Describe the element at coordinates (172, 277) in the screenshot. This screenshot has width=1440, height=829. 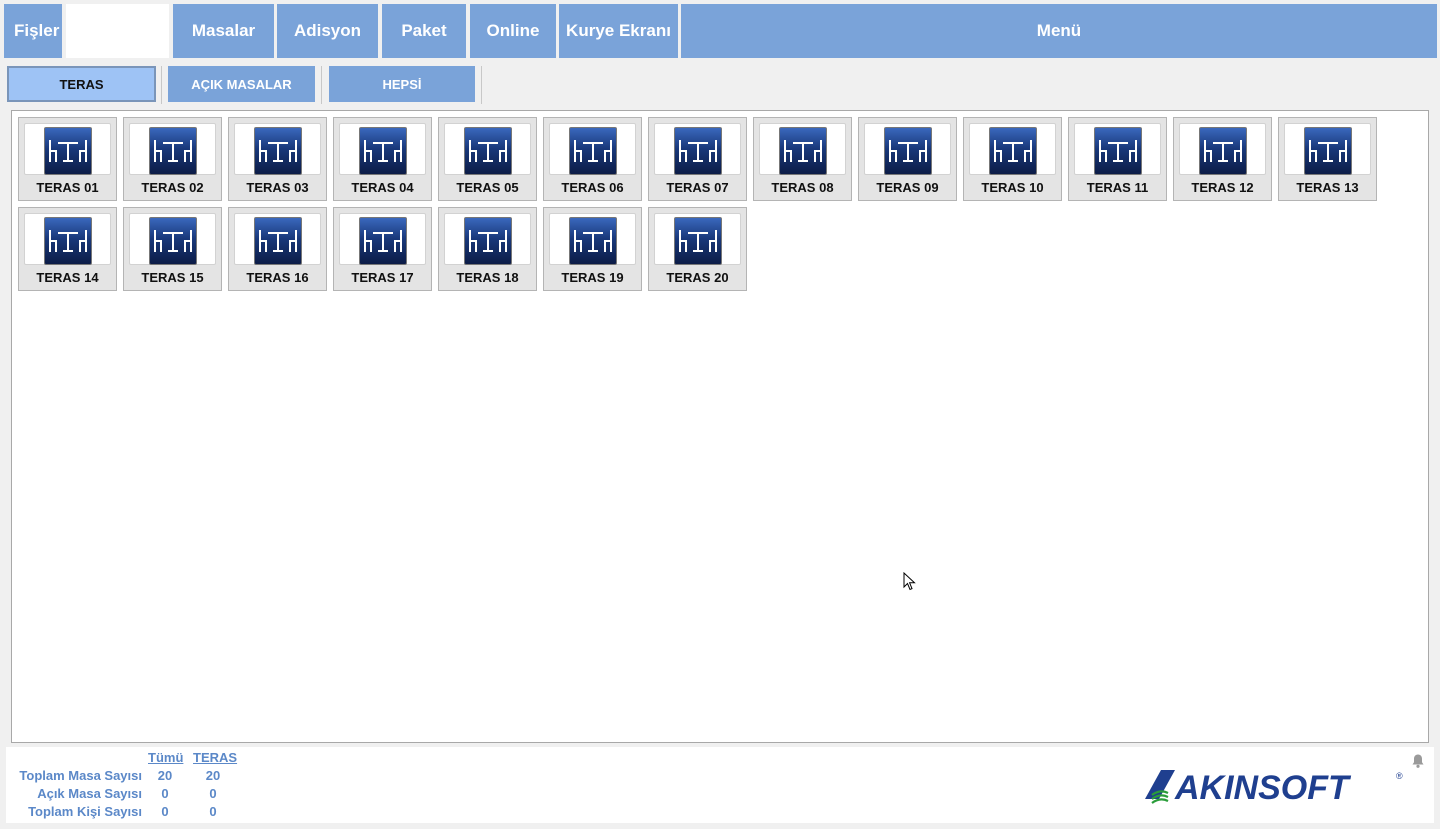
I see `table-label: TERAS 15` at that location.